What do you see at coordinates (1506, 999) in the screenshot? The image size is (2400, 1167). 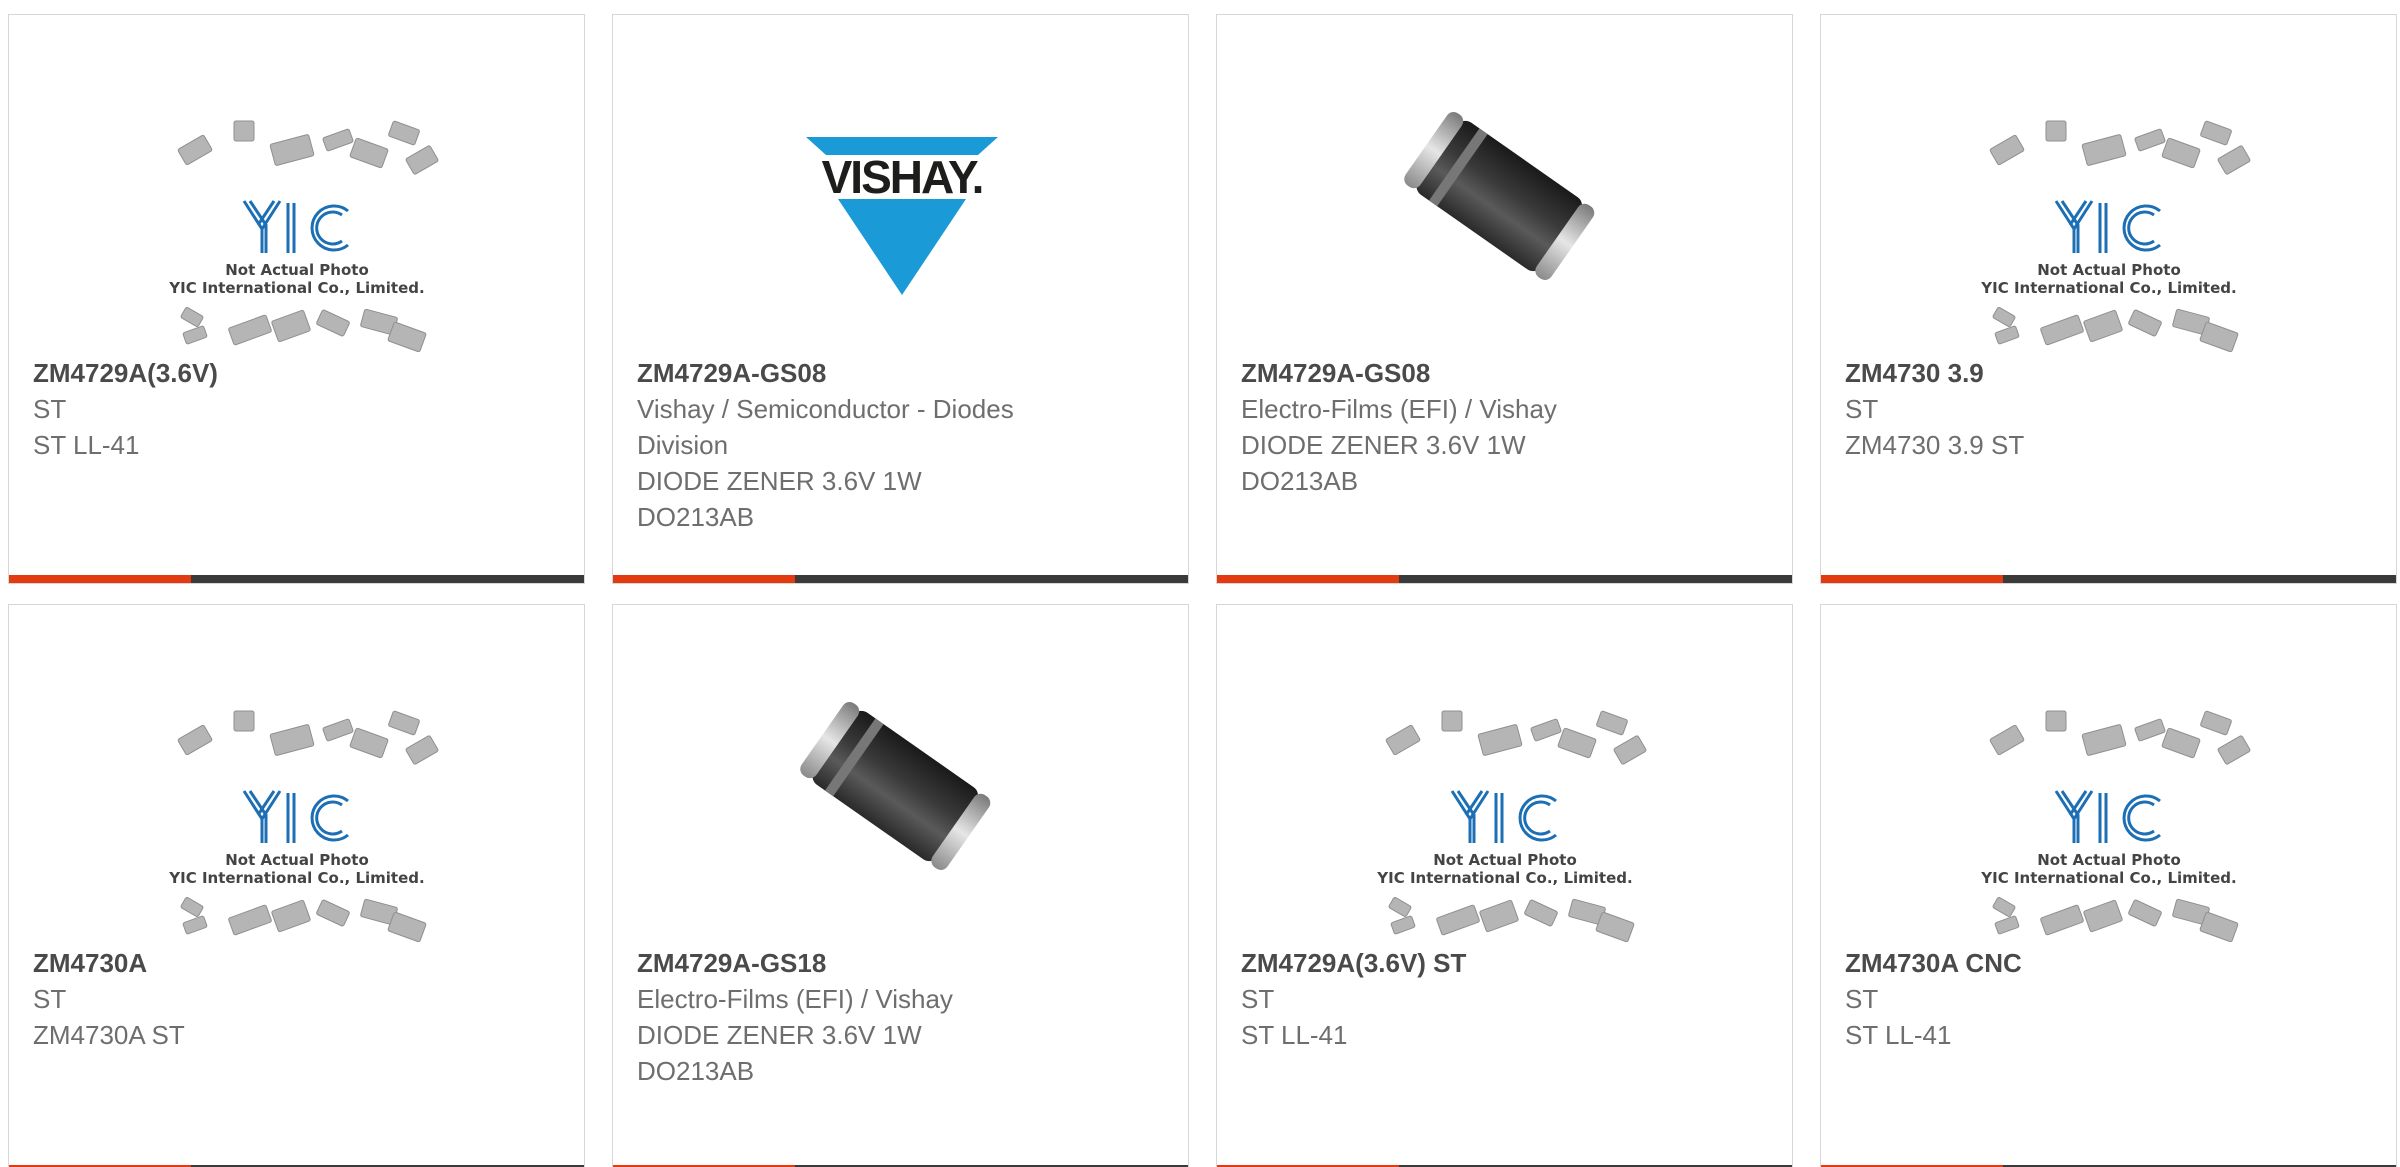 I see `product-info: ZM4729A(3.6V) ST ST ST LL-41` at bounding box center [1506, 999].